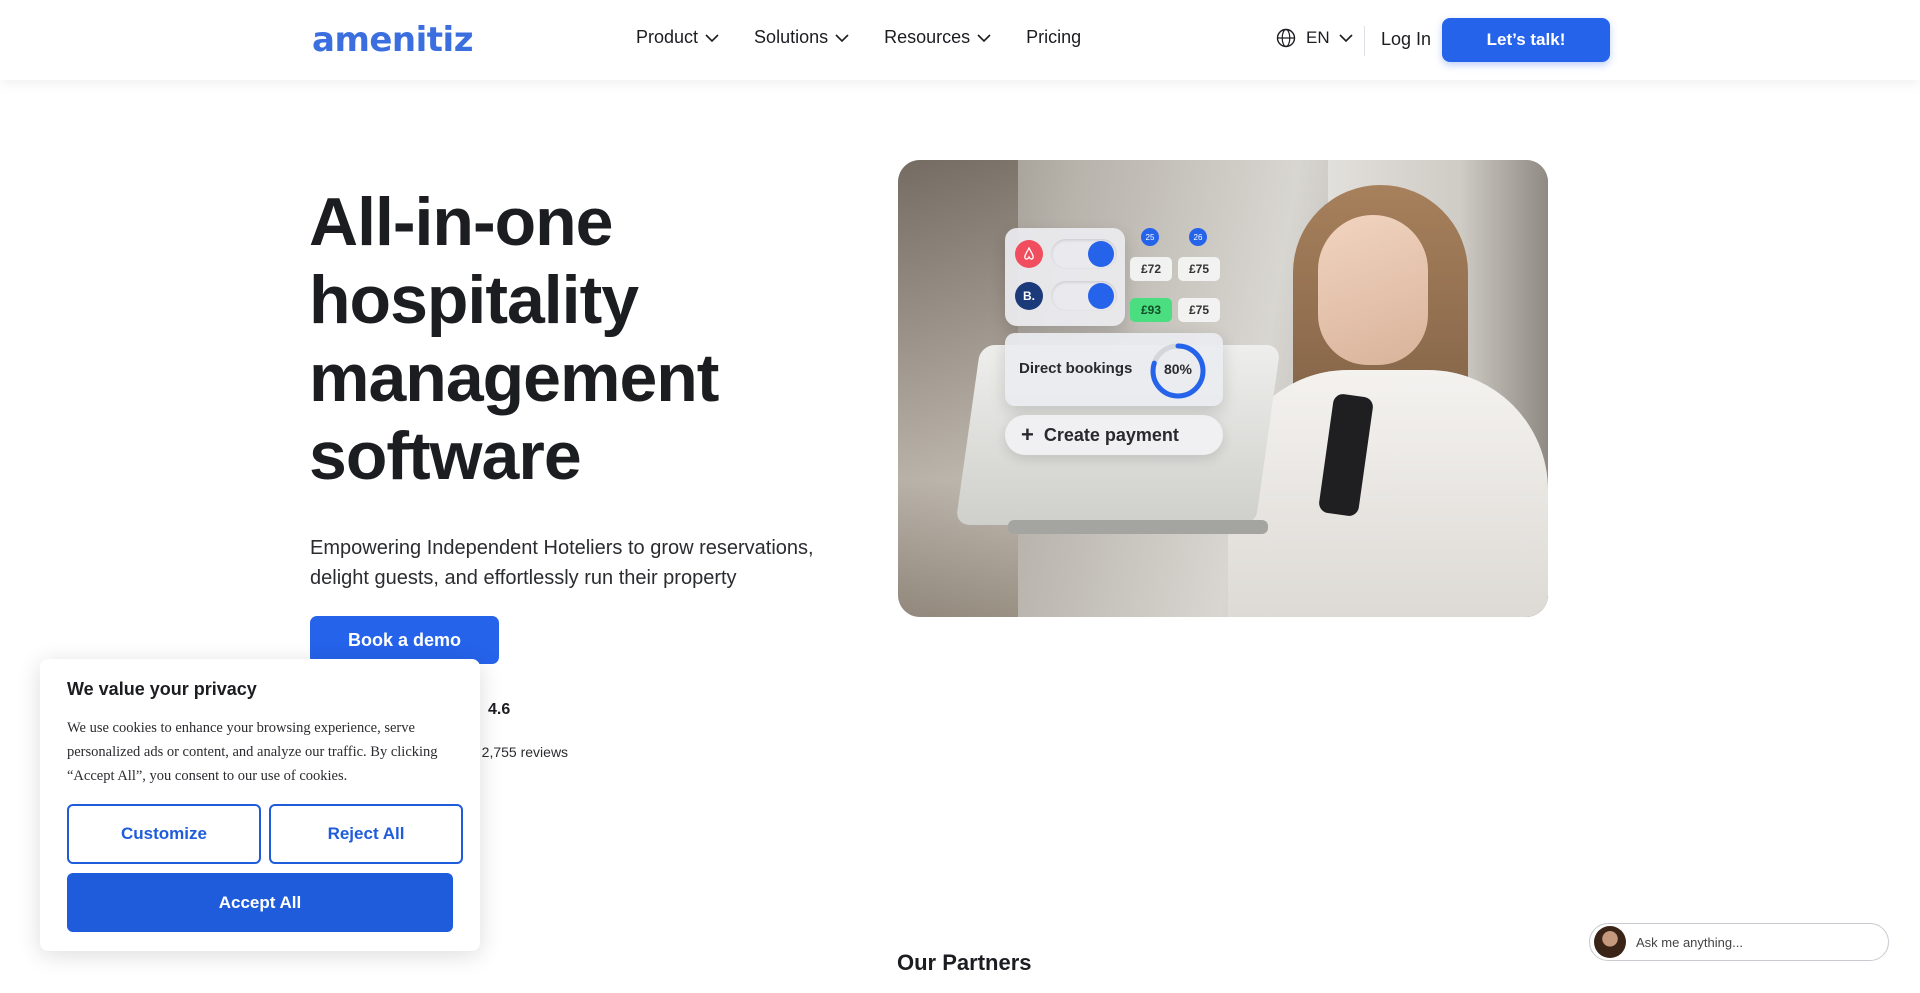 The width and height of the screenshot is (1920, 993). Describe the element at coordinates (1406, 39) in the screenshot. I see `login-link: Log In` at that location.